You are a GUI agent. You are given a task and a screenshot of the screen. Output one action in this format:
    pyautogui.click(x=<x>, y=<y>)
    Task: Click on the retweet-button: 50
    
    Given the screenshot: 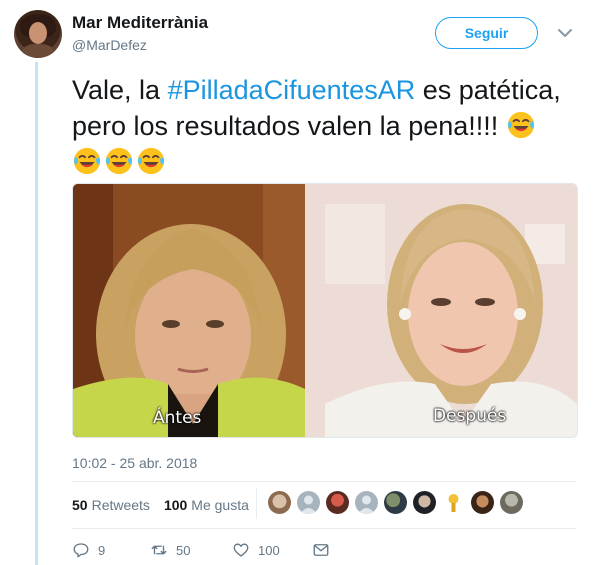 What is the action you would take?
    pyautogui.click(x=191, y=550)
    